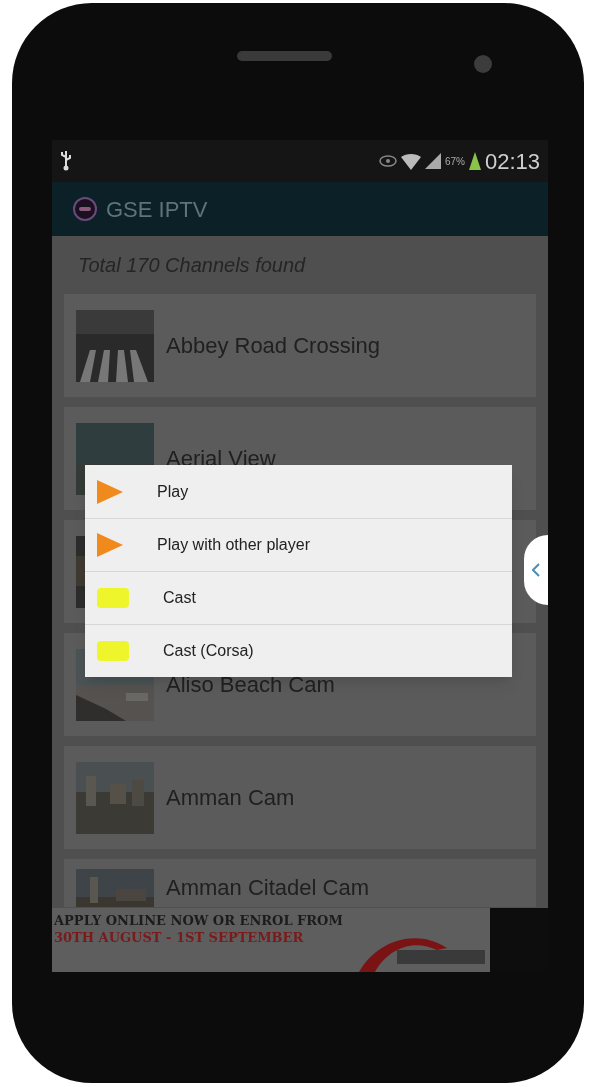  I want to click on channel-name: Abbey Road Crossing, so click(273, 346).